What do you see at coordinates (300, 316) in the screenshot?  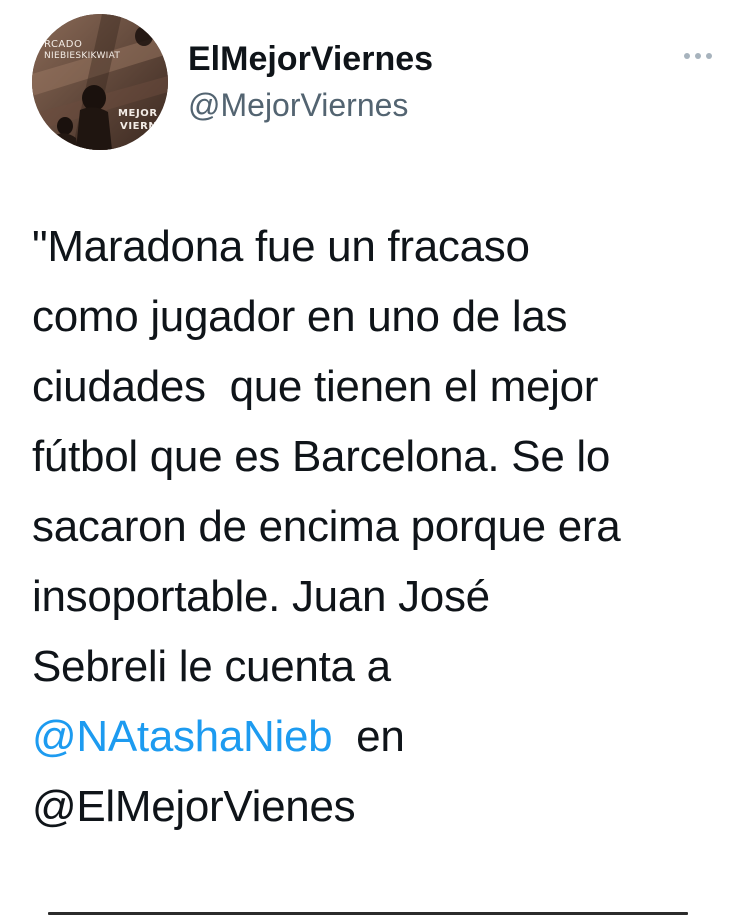 I see `tweet-text-line: como jugador en uno de las` at bounding box center [300, 316].